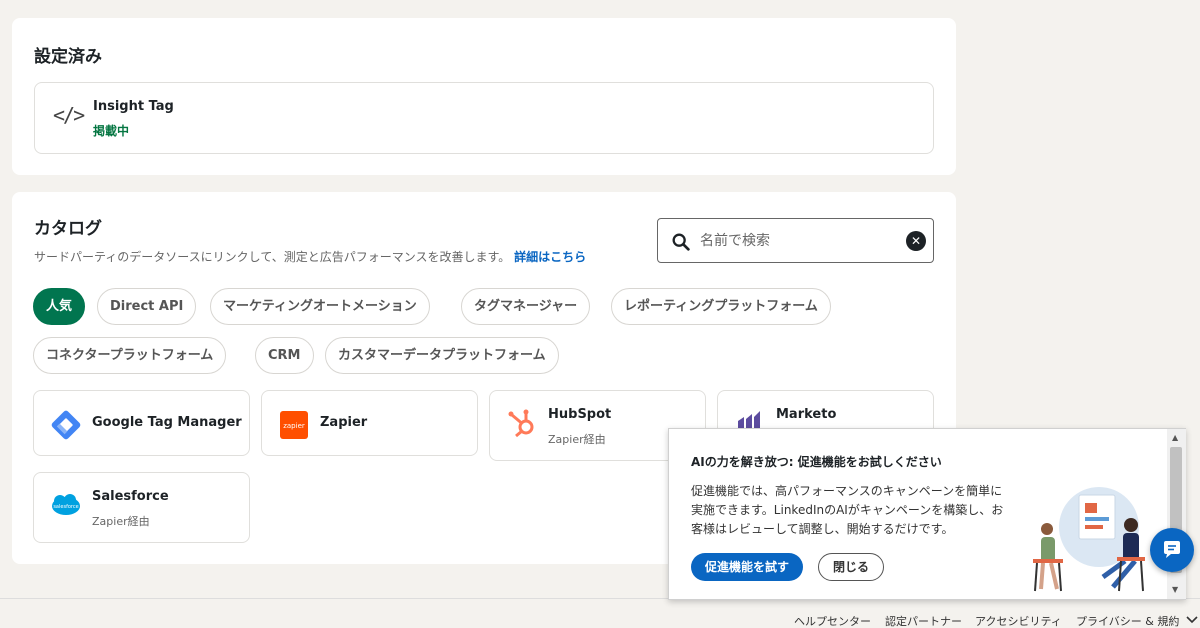 The width and height of the screenshot is (1200, 628). Describe the element at coordinates (320, 306) in the screenshot. I see `chip-marketing-automation: マーケティングオートメーション` at that location.